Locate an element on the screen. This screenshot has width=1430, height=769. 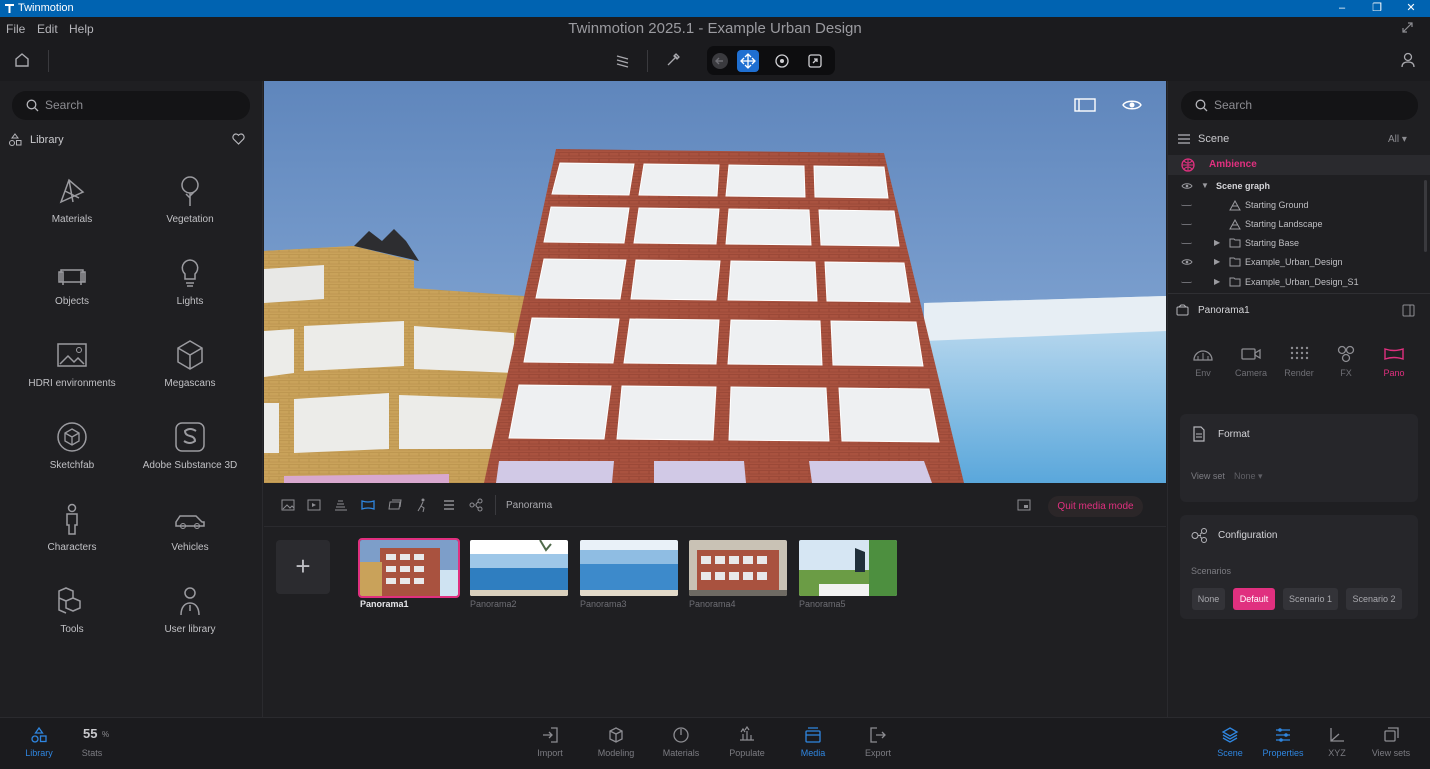
library-item-adobe-substance-3d: Adobe Substance 3D is located at coordinates (190, 461).